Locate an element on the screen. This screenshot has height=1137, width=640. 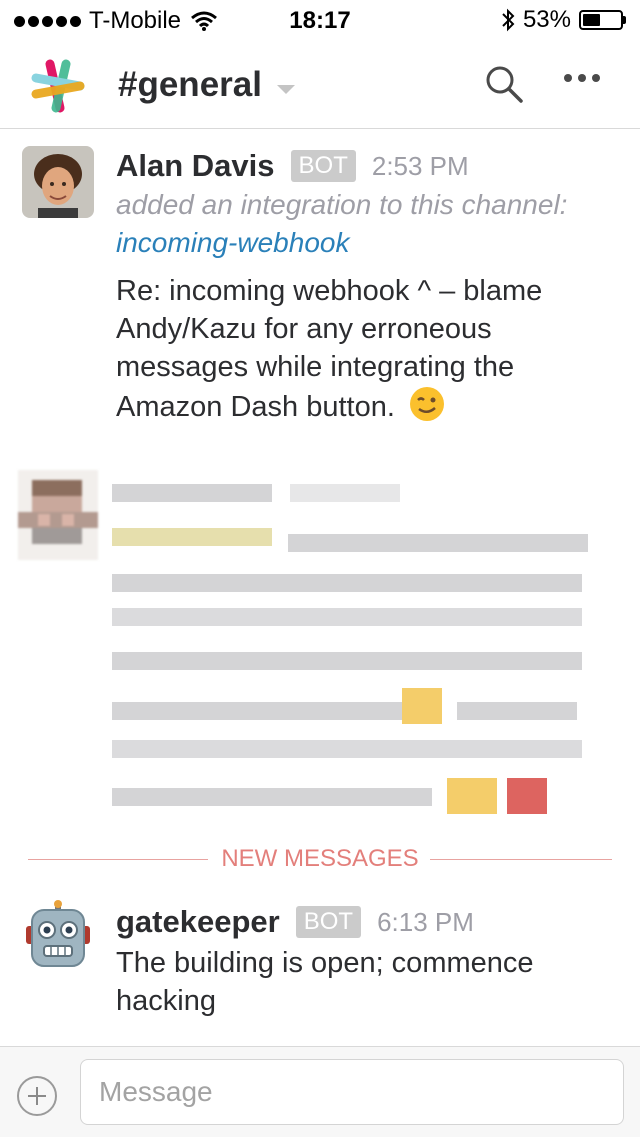
message-input is located at coordinates (352, 1092).